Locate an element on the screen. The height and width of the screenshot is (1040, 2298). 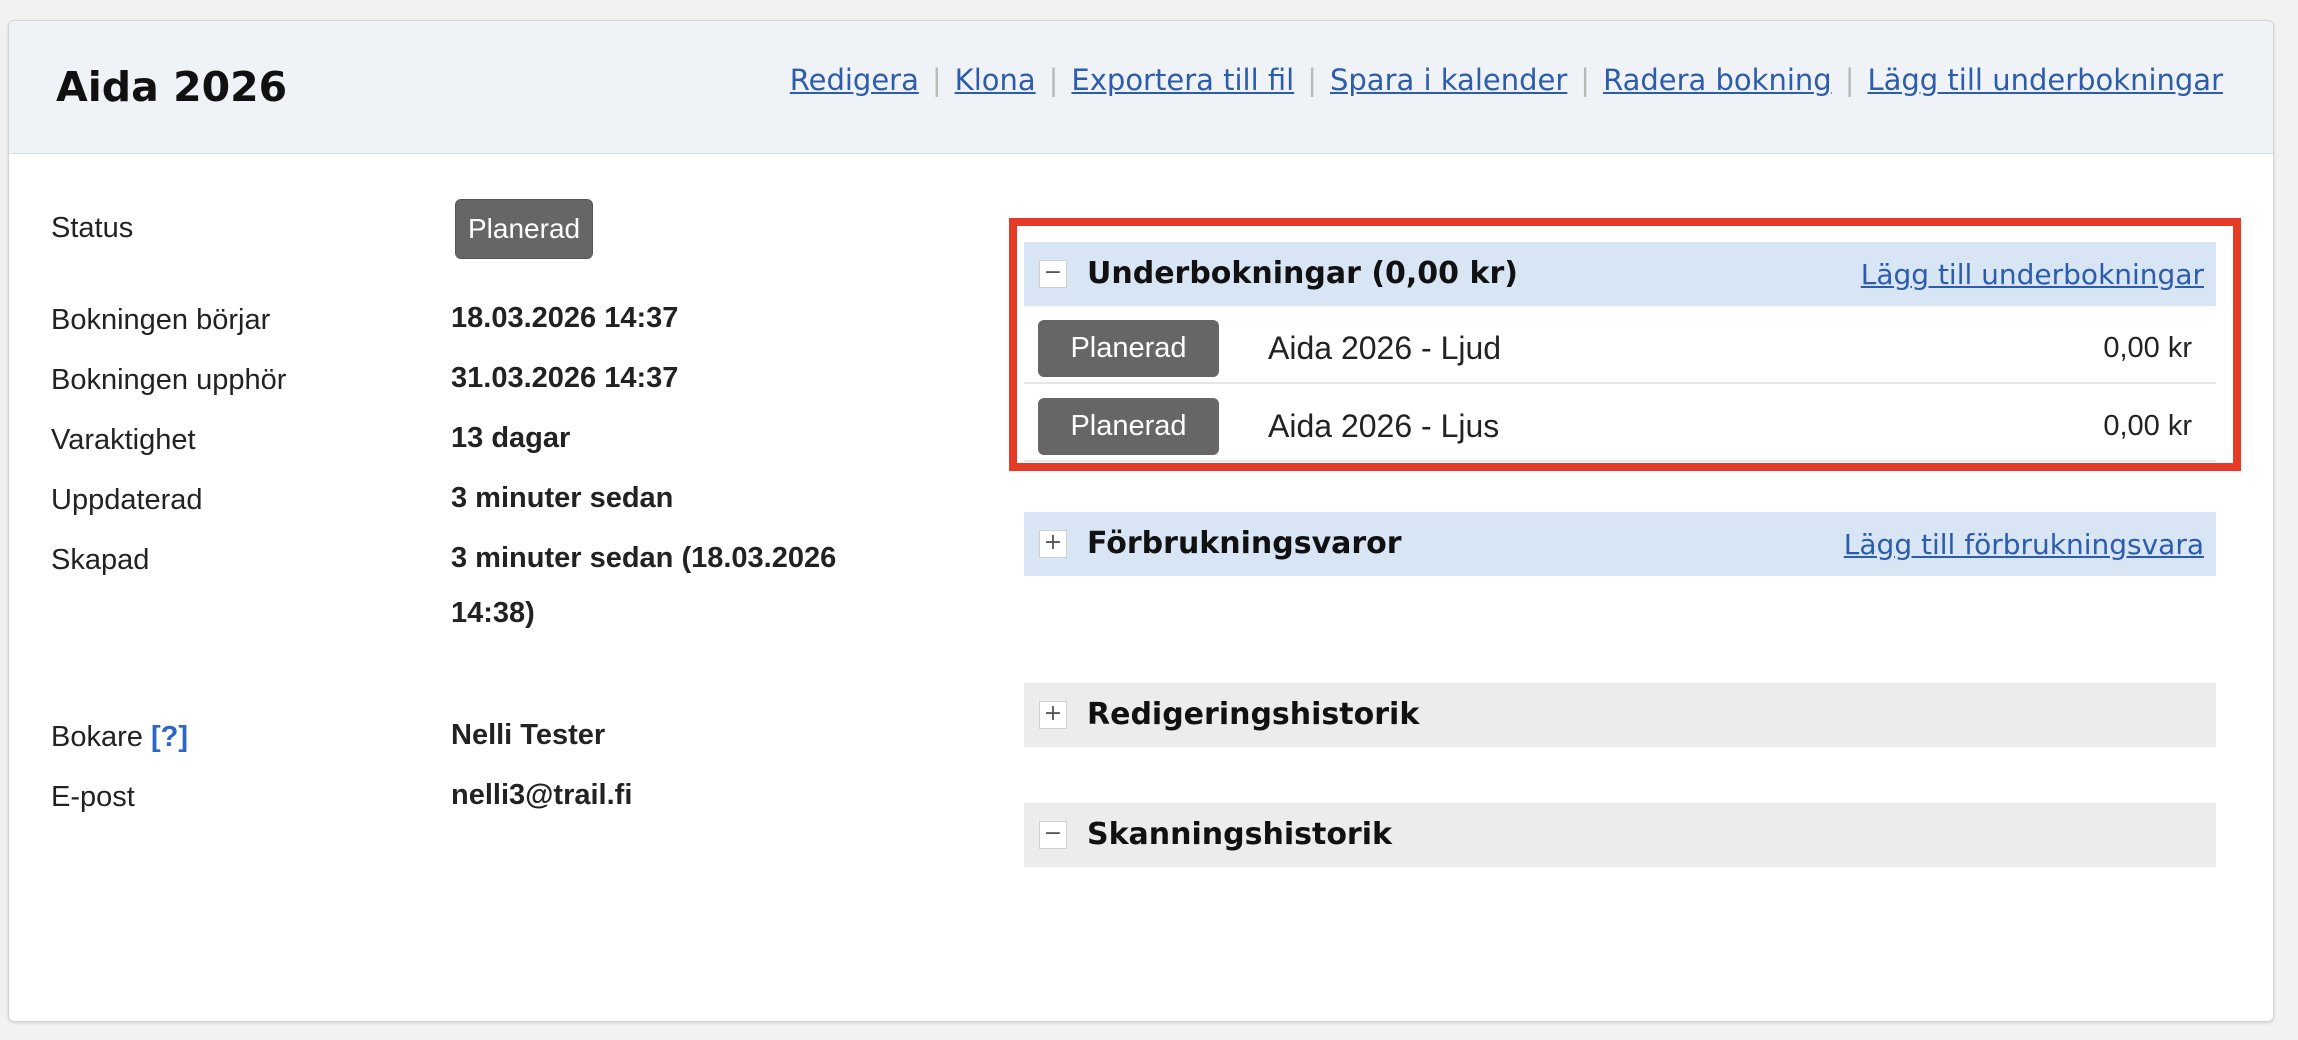
scan-history-panel: − Skanningshistorik is located at coordinates (1620, 835).